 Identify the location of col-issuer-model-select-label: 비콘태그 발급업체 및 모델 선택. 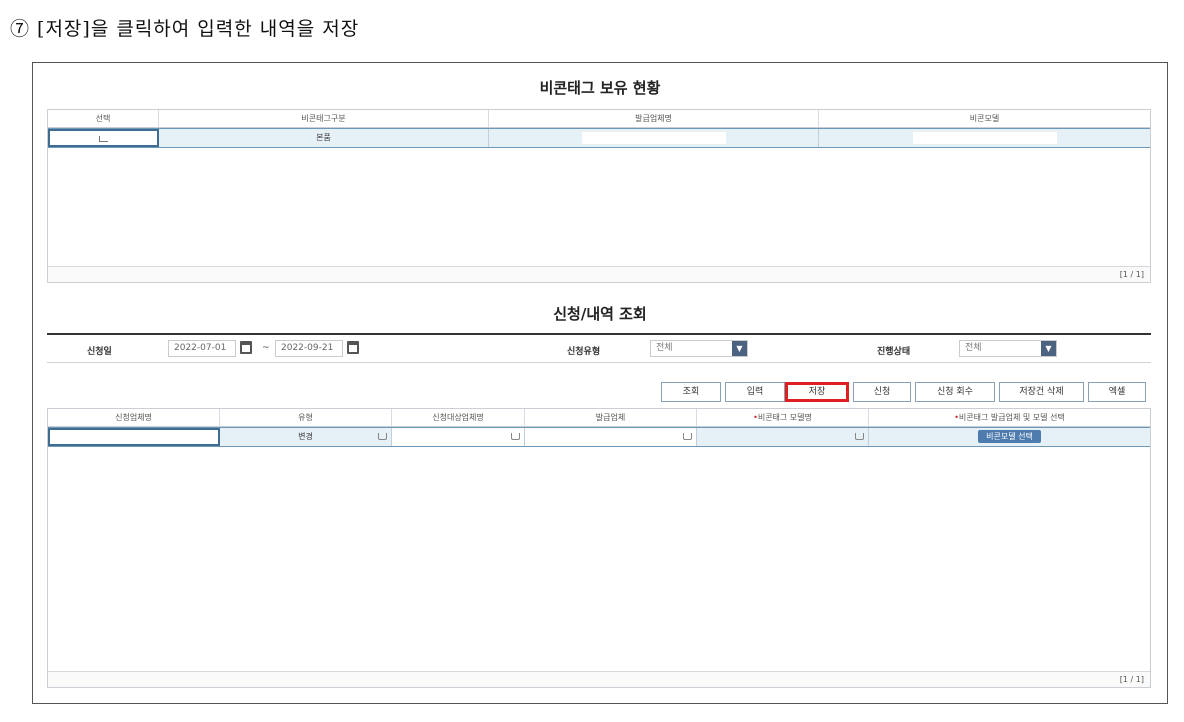
(1011, 417).